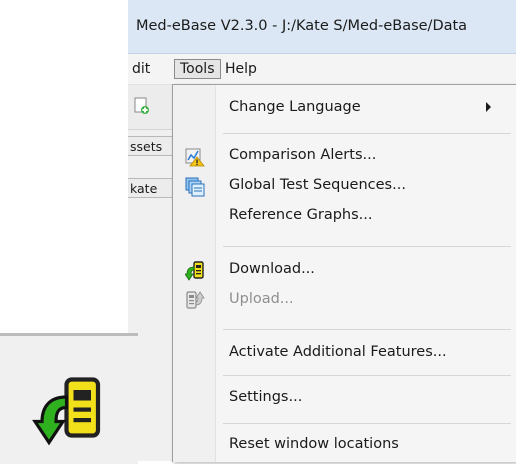 The width and height of the screenshot is (516, 464). Describe the element at coordinates (314, 444) in the screenshot. I see `menu-item-label: Reset window locations` at that location.